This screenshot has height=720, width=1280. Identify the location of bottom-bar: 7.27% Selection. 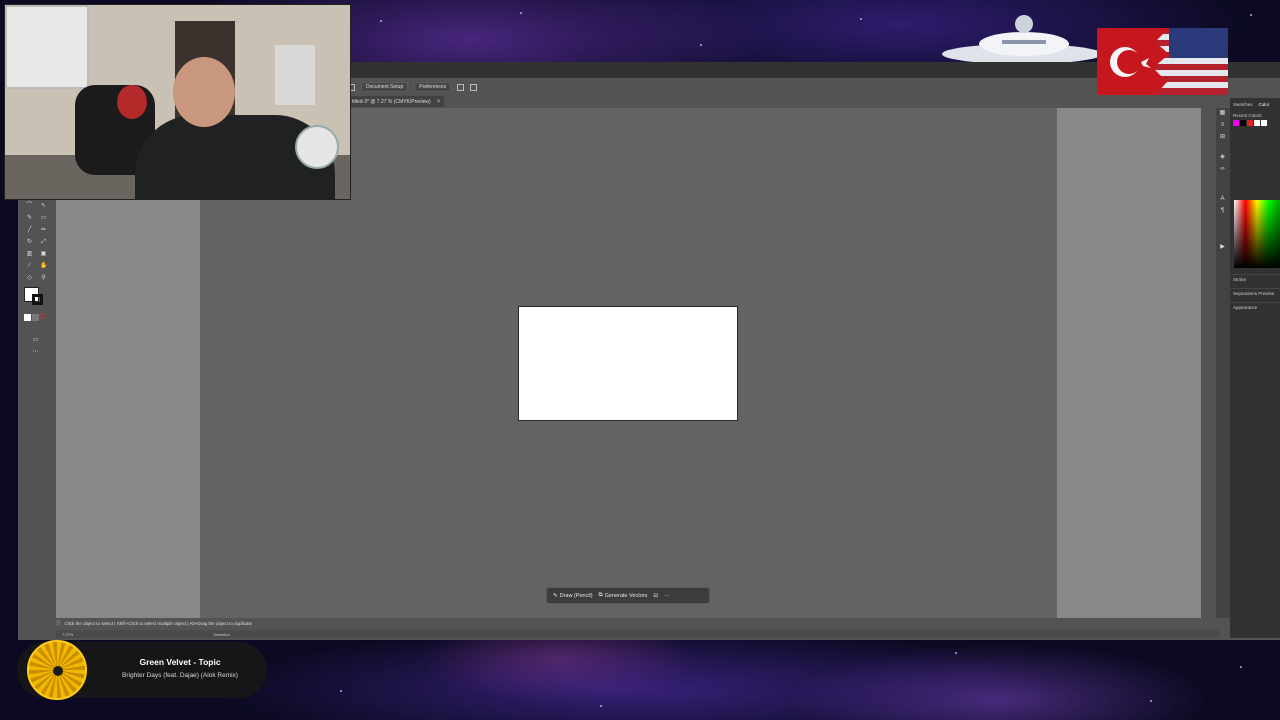
(638, 634).